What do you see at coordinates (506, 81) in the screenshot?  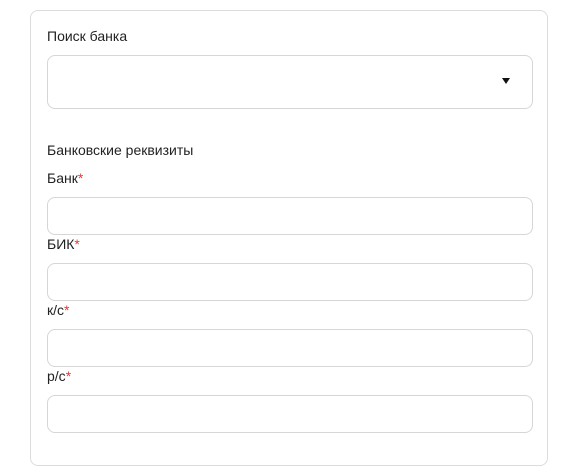 I see `caret-down-icon` at bounding box center [506, 81].